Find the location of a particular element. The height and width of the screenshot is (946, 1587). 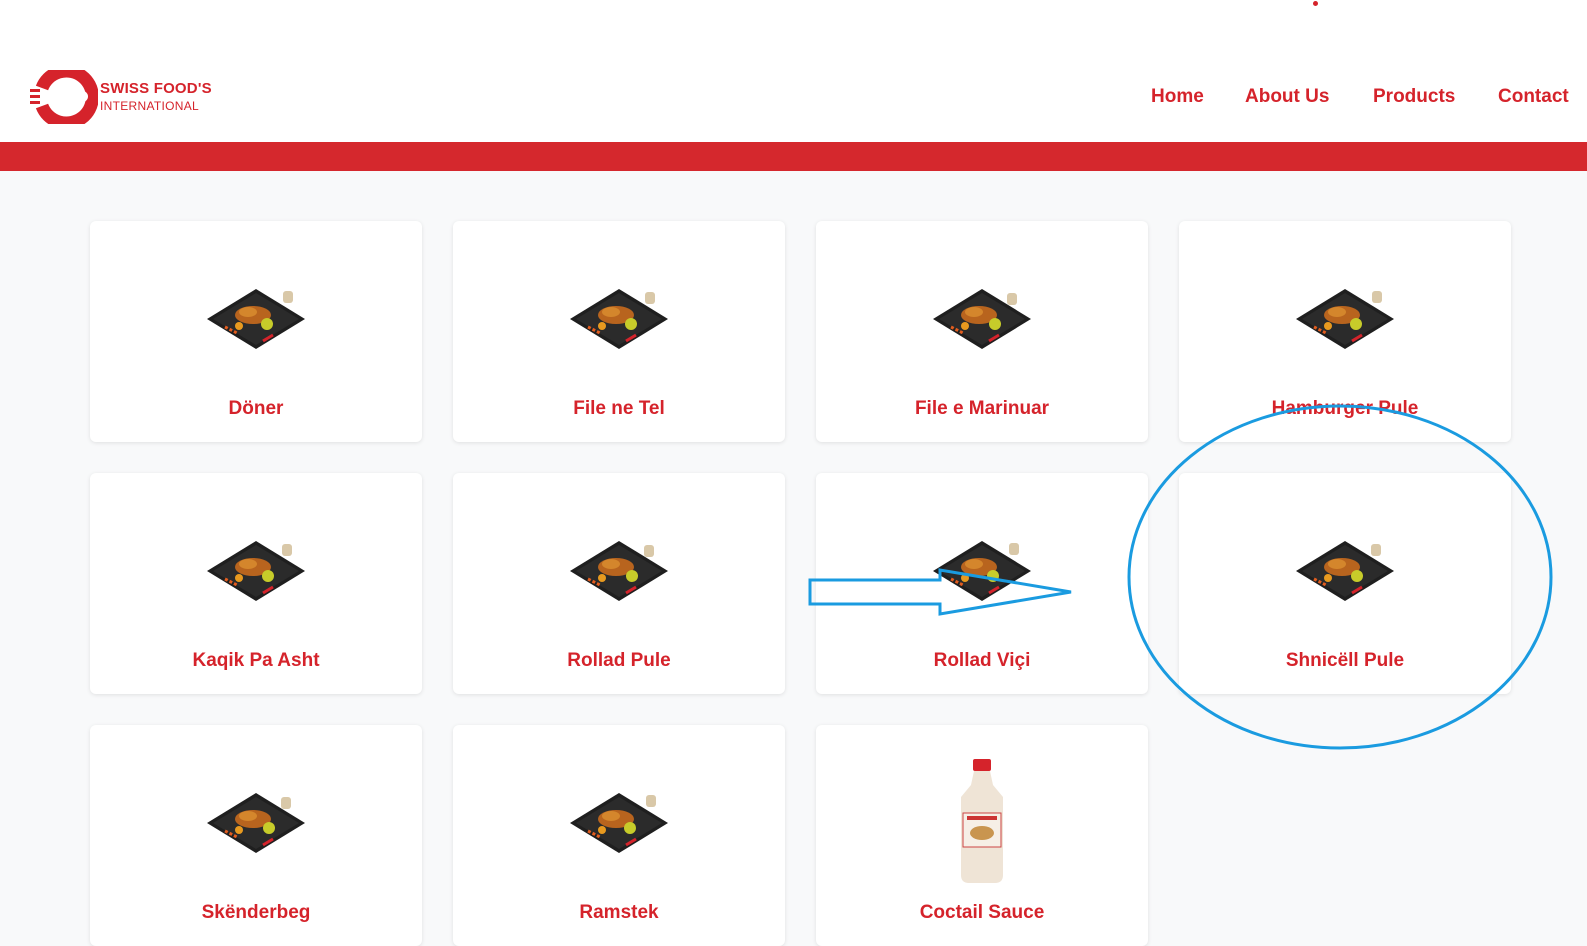

product-card: Coctail Sauce is located at coordinates (982, 835).